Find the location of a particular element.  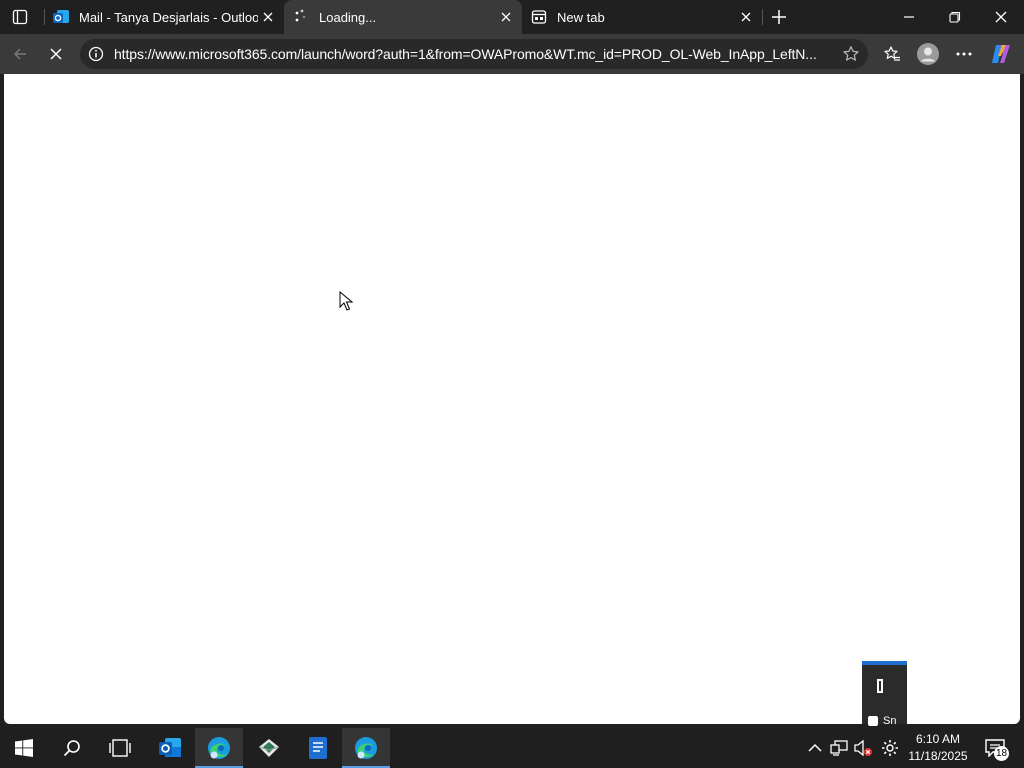

loading-icon is located at coordinates (301, 17).